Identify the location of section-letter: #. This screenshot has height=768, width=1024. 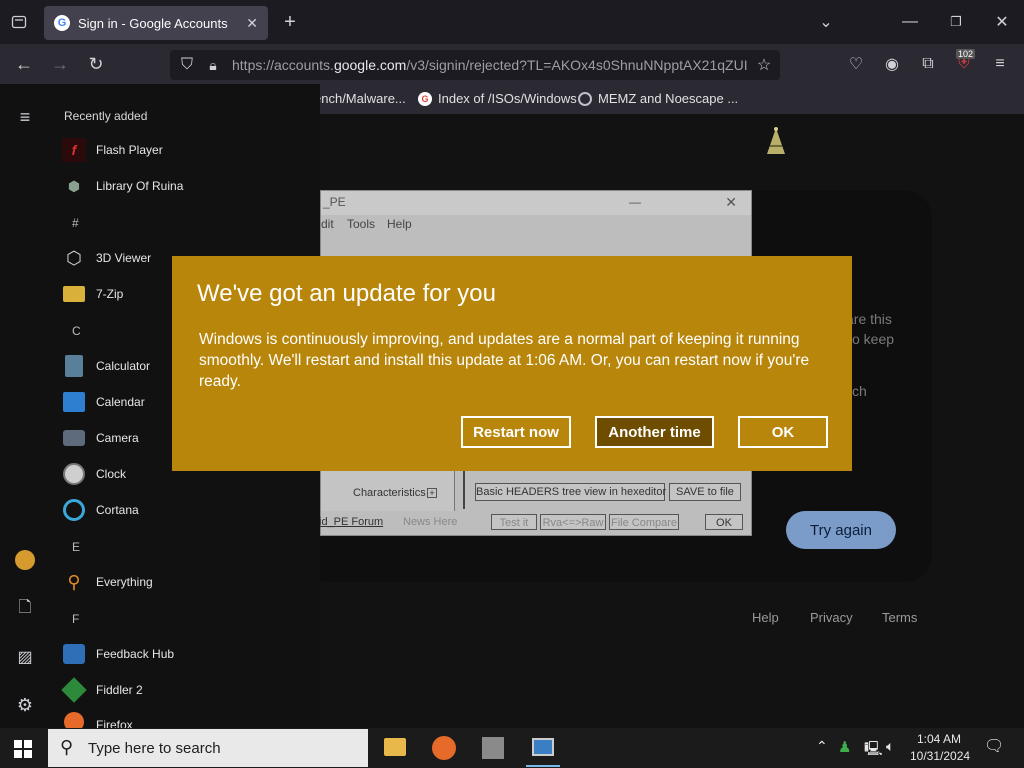
(75, 223).